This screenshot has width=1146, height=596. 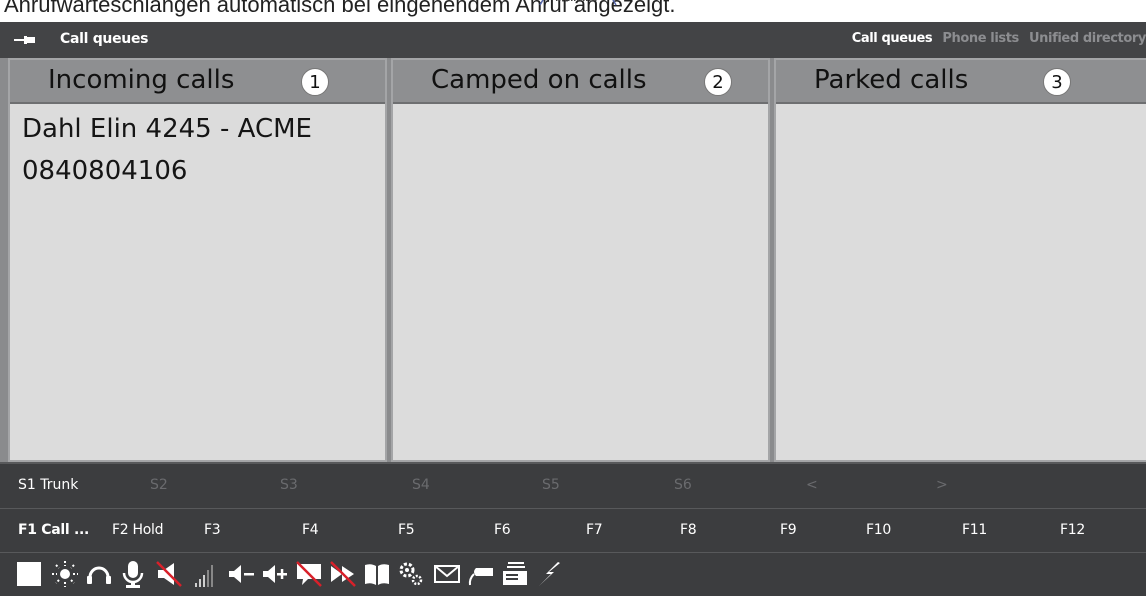 What do you see at coordinates (788, 530) in the screenshot?
I see `f9-key: F9` at bounding box center [788, 530].